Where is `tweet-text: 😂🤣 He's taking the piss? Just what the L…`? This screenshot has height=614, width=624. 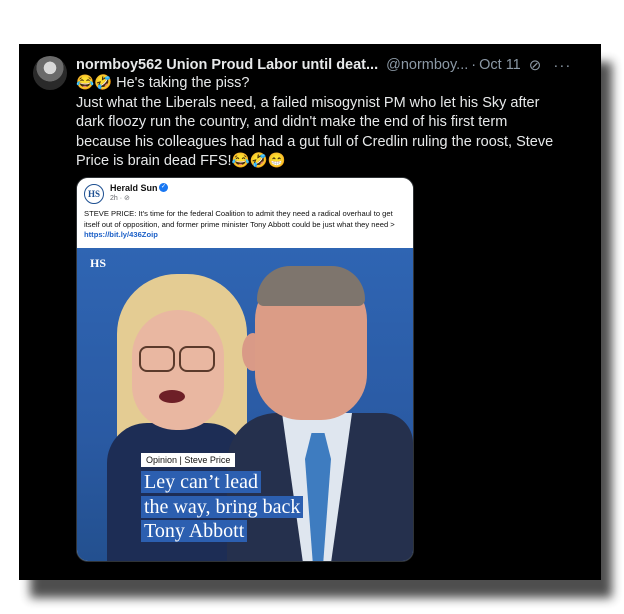
tweet-text: 😂🤣 He's taking the piss? Just what the L… is located at coordinates (332, 123).